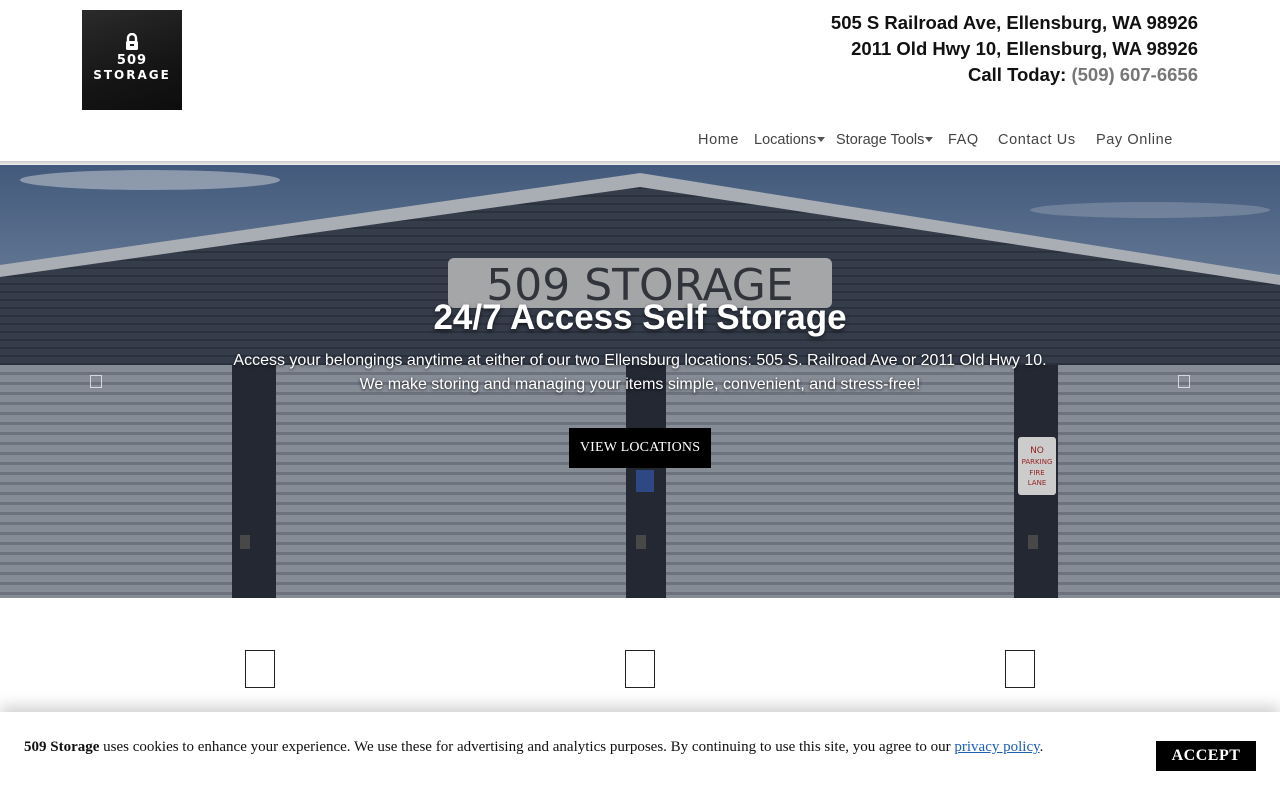  I want to click on cookie-brand: 509 Storage, so click(62, 747).